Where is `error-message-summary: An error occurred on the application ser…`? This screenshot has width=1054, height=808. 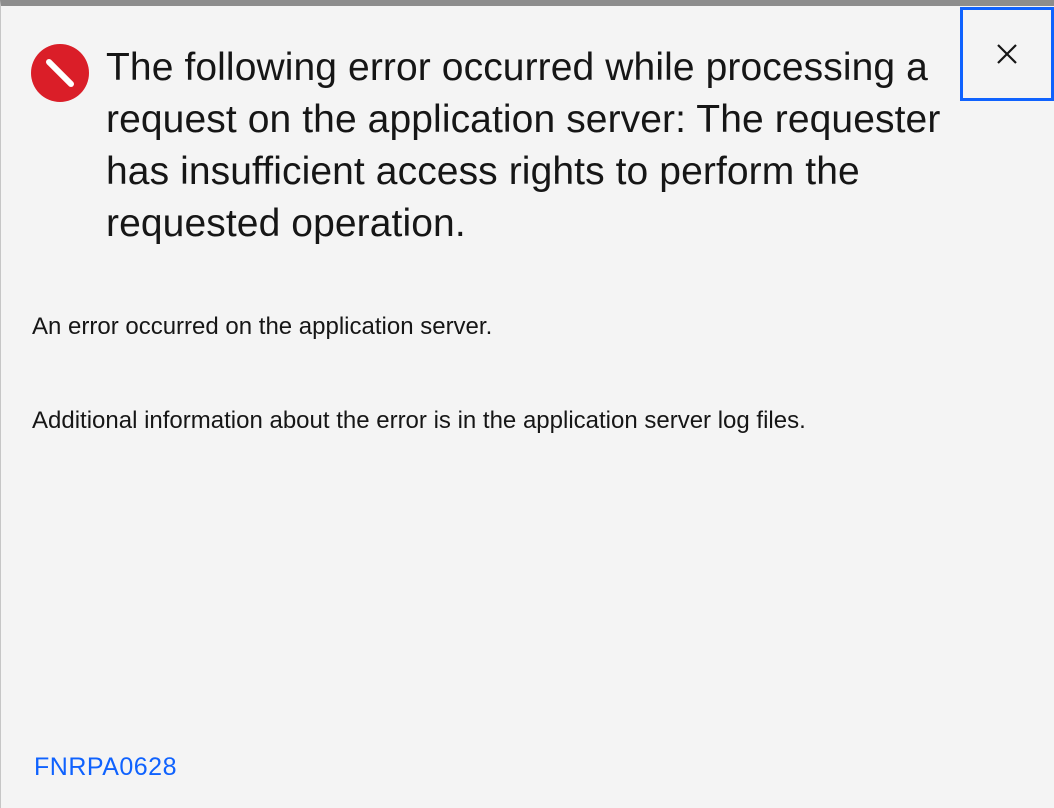 error-message-summary: An error occurred on the application ser… is located at coordinates (262, 326).